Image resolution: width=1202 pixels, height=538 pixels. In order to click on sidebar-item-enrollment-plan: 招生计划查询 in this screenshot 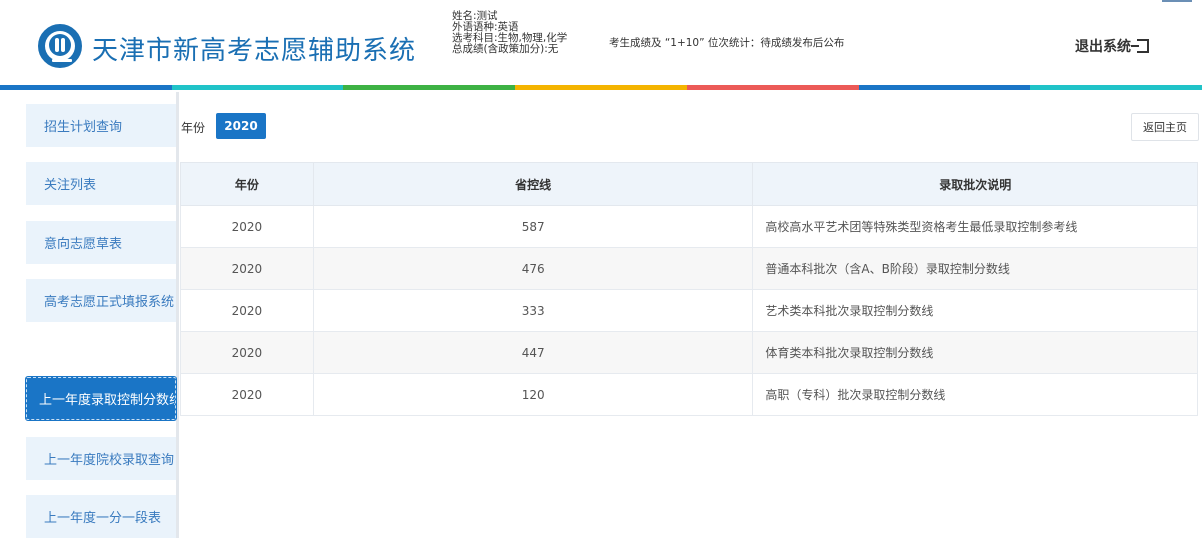, I will do `click(101, 125)`.